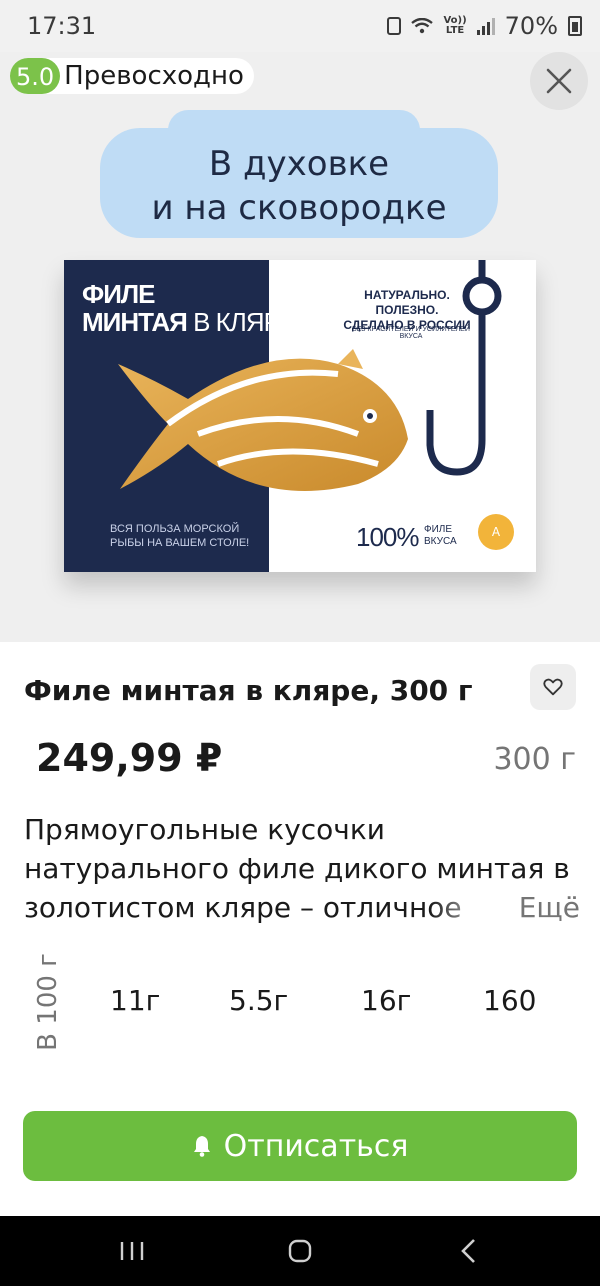 The height and width of the screenshot is (1286, 600). I want to click on battery-percent: 70%, so click(531, 26).